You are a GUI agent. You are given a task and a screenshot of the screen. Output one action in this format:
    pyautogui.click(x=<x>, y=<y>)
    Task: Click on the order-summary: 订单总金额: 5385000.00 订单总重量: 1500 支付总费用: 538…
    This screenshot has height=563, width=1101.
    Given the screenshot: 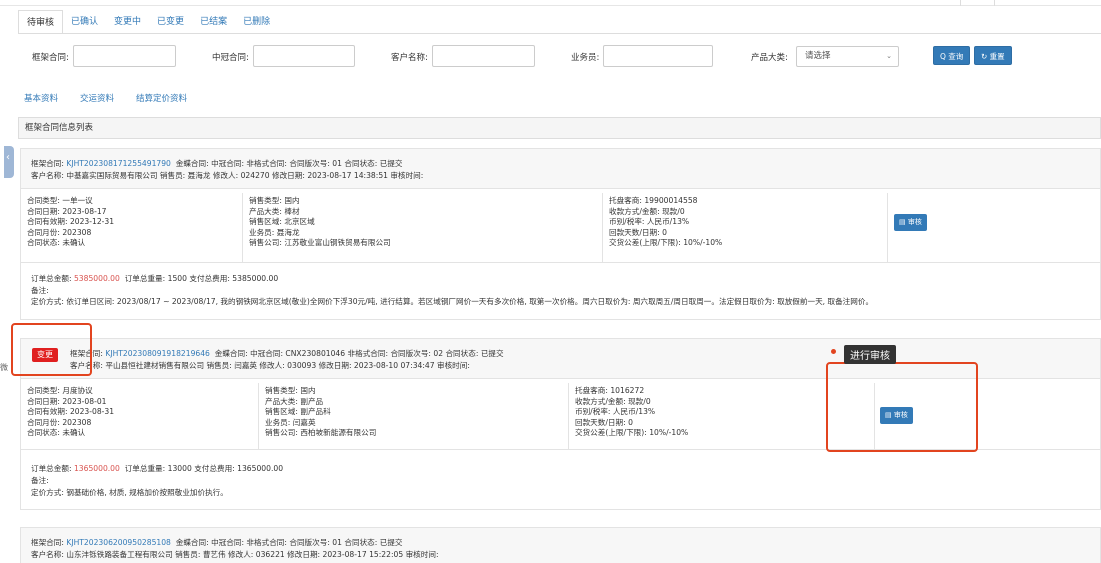 What is the action you would take?
    pyautogui.click(x=155, y=278)
    